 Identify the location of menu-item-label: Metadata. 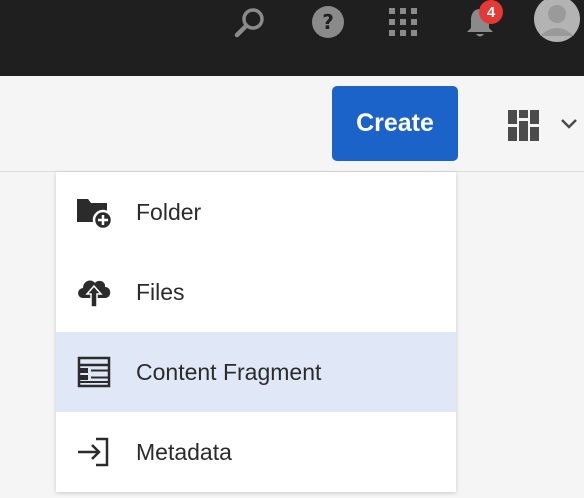
(184, 452).